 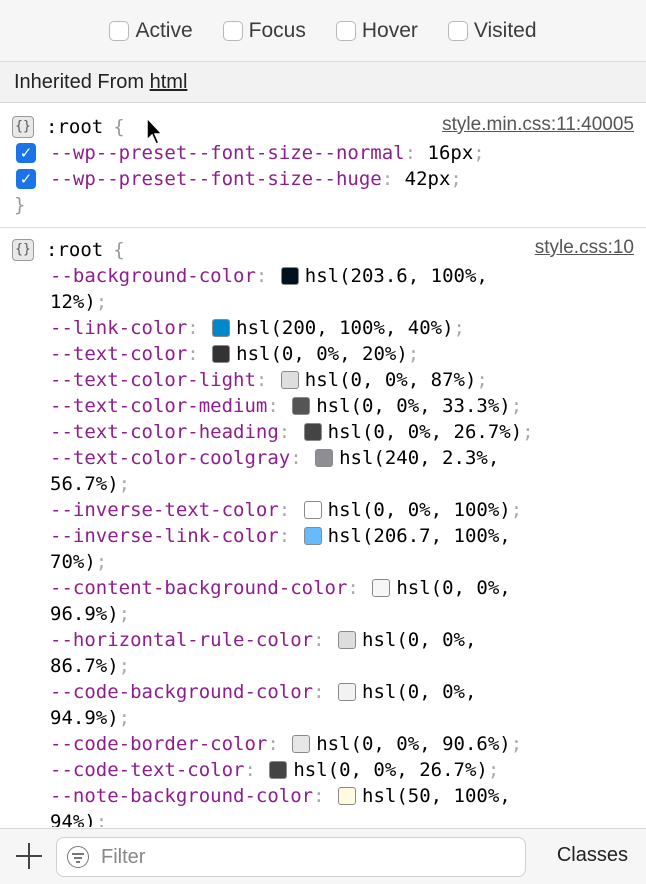 I want to click on pseudo-toggle-hover: Hover, so click(x=376, y=30).